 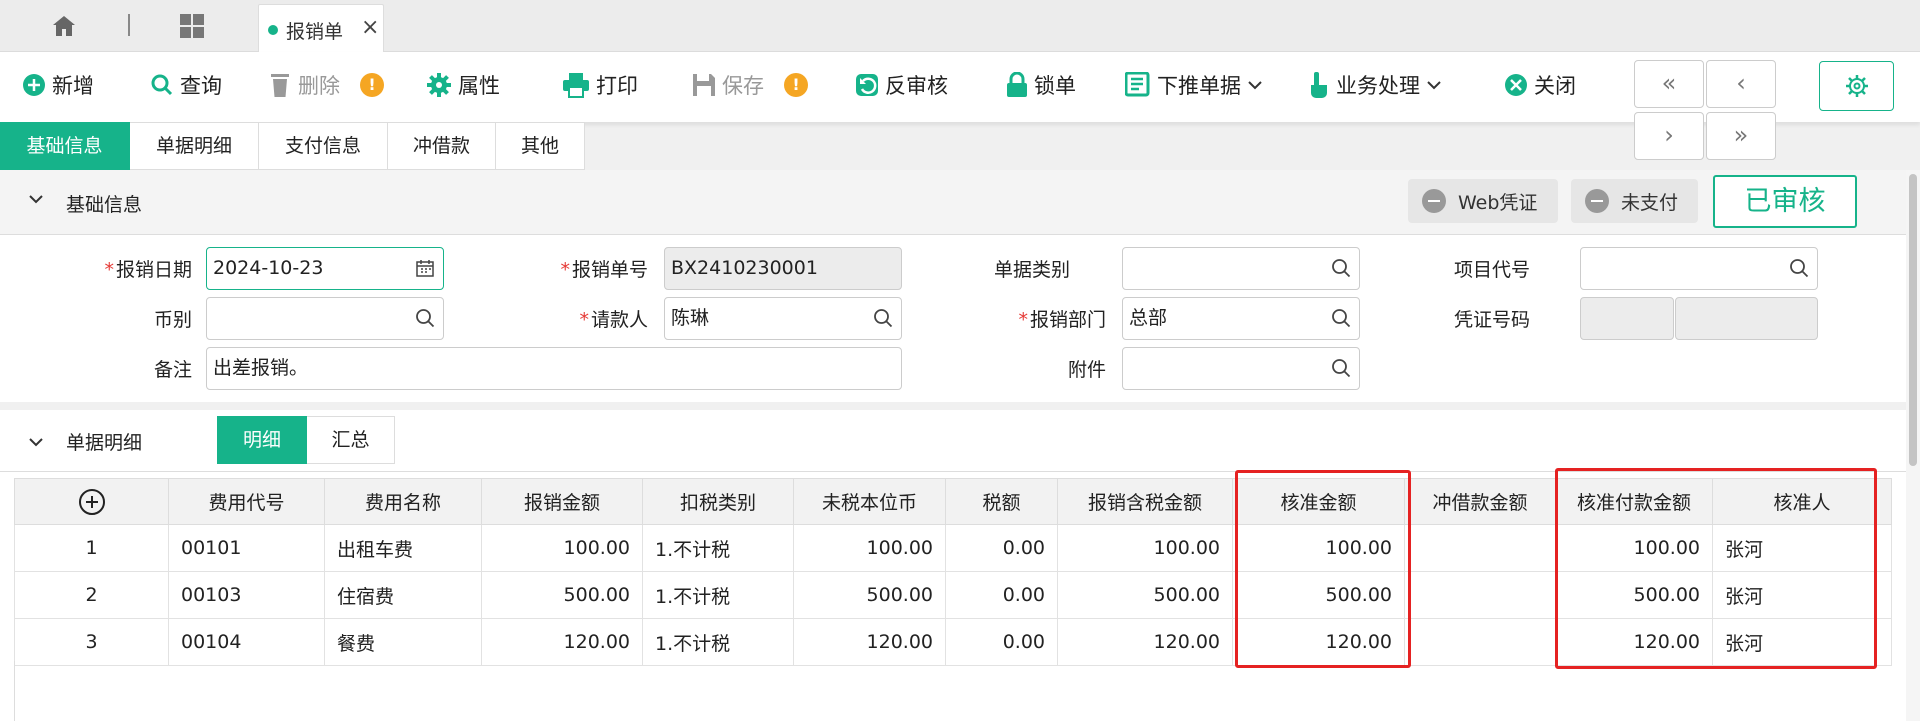 I want to click on next-record-button: ›, so click(x=1669, y=136).